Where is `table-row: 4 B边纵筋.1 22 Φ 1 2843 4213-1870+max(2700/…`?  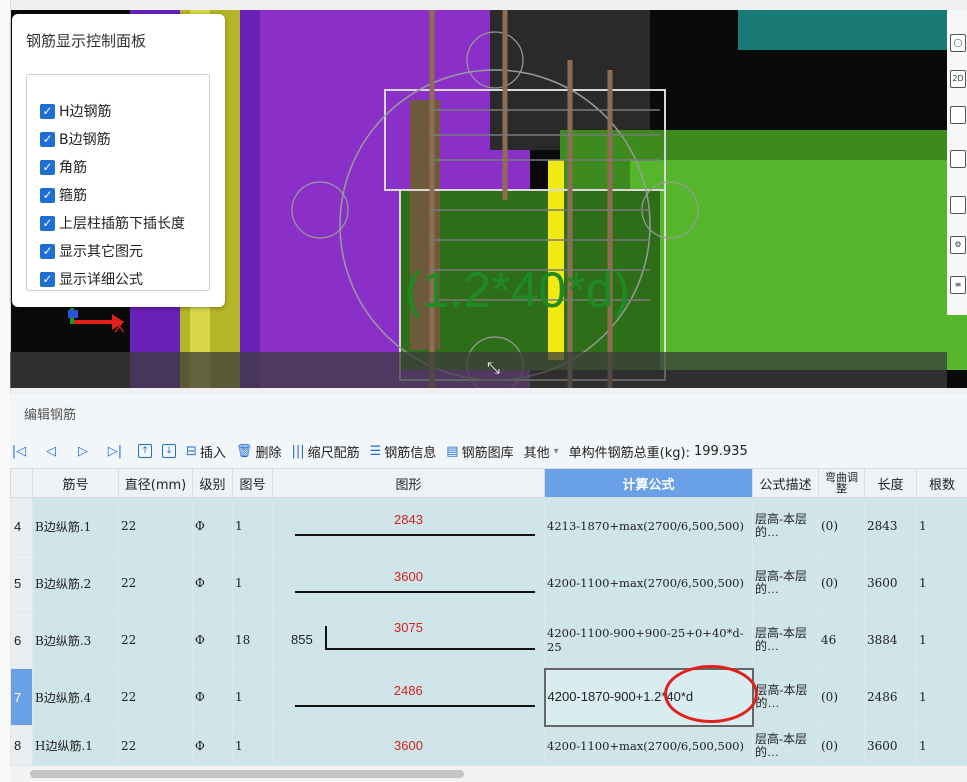
table-row: 4 B边纵筋.1 22 Φ 1 2843 4213-1870+max(2700/… is located at coordinates (488, 526).